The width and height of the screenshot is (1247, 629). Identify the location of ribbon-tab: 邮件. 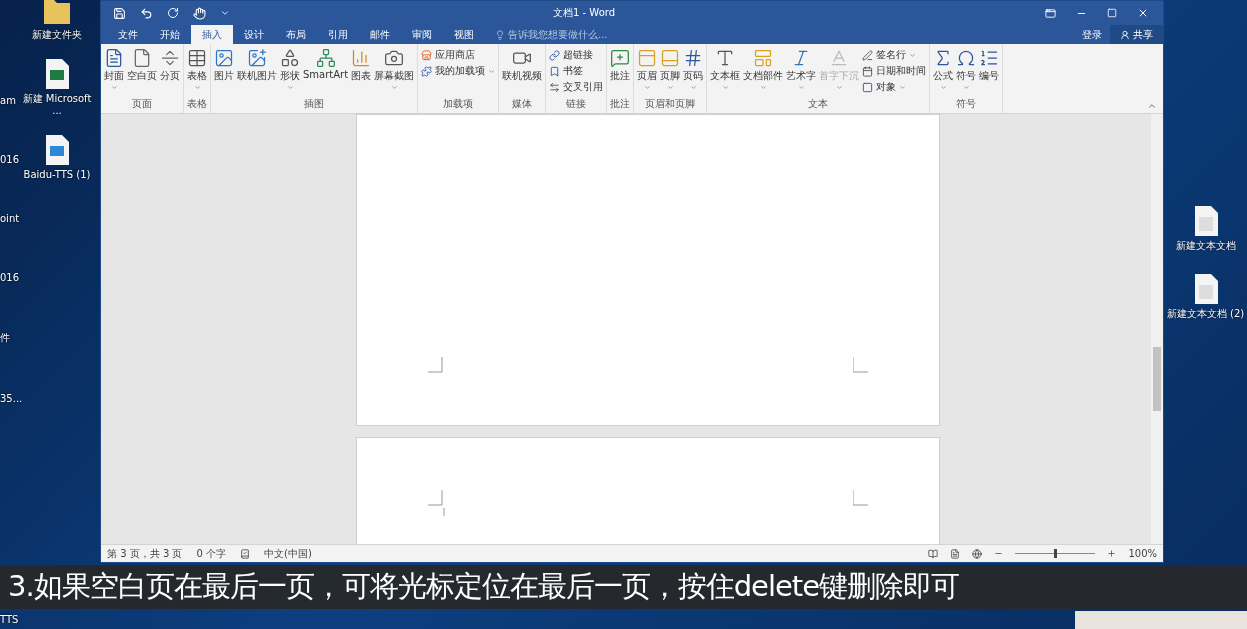
(380, 35).